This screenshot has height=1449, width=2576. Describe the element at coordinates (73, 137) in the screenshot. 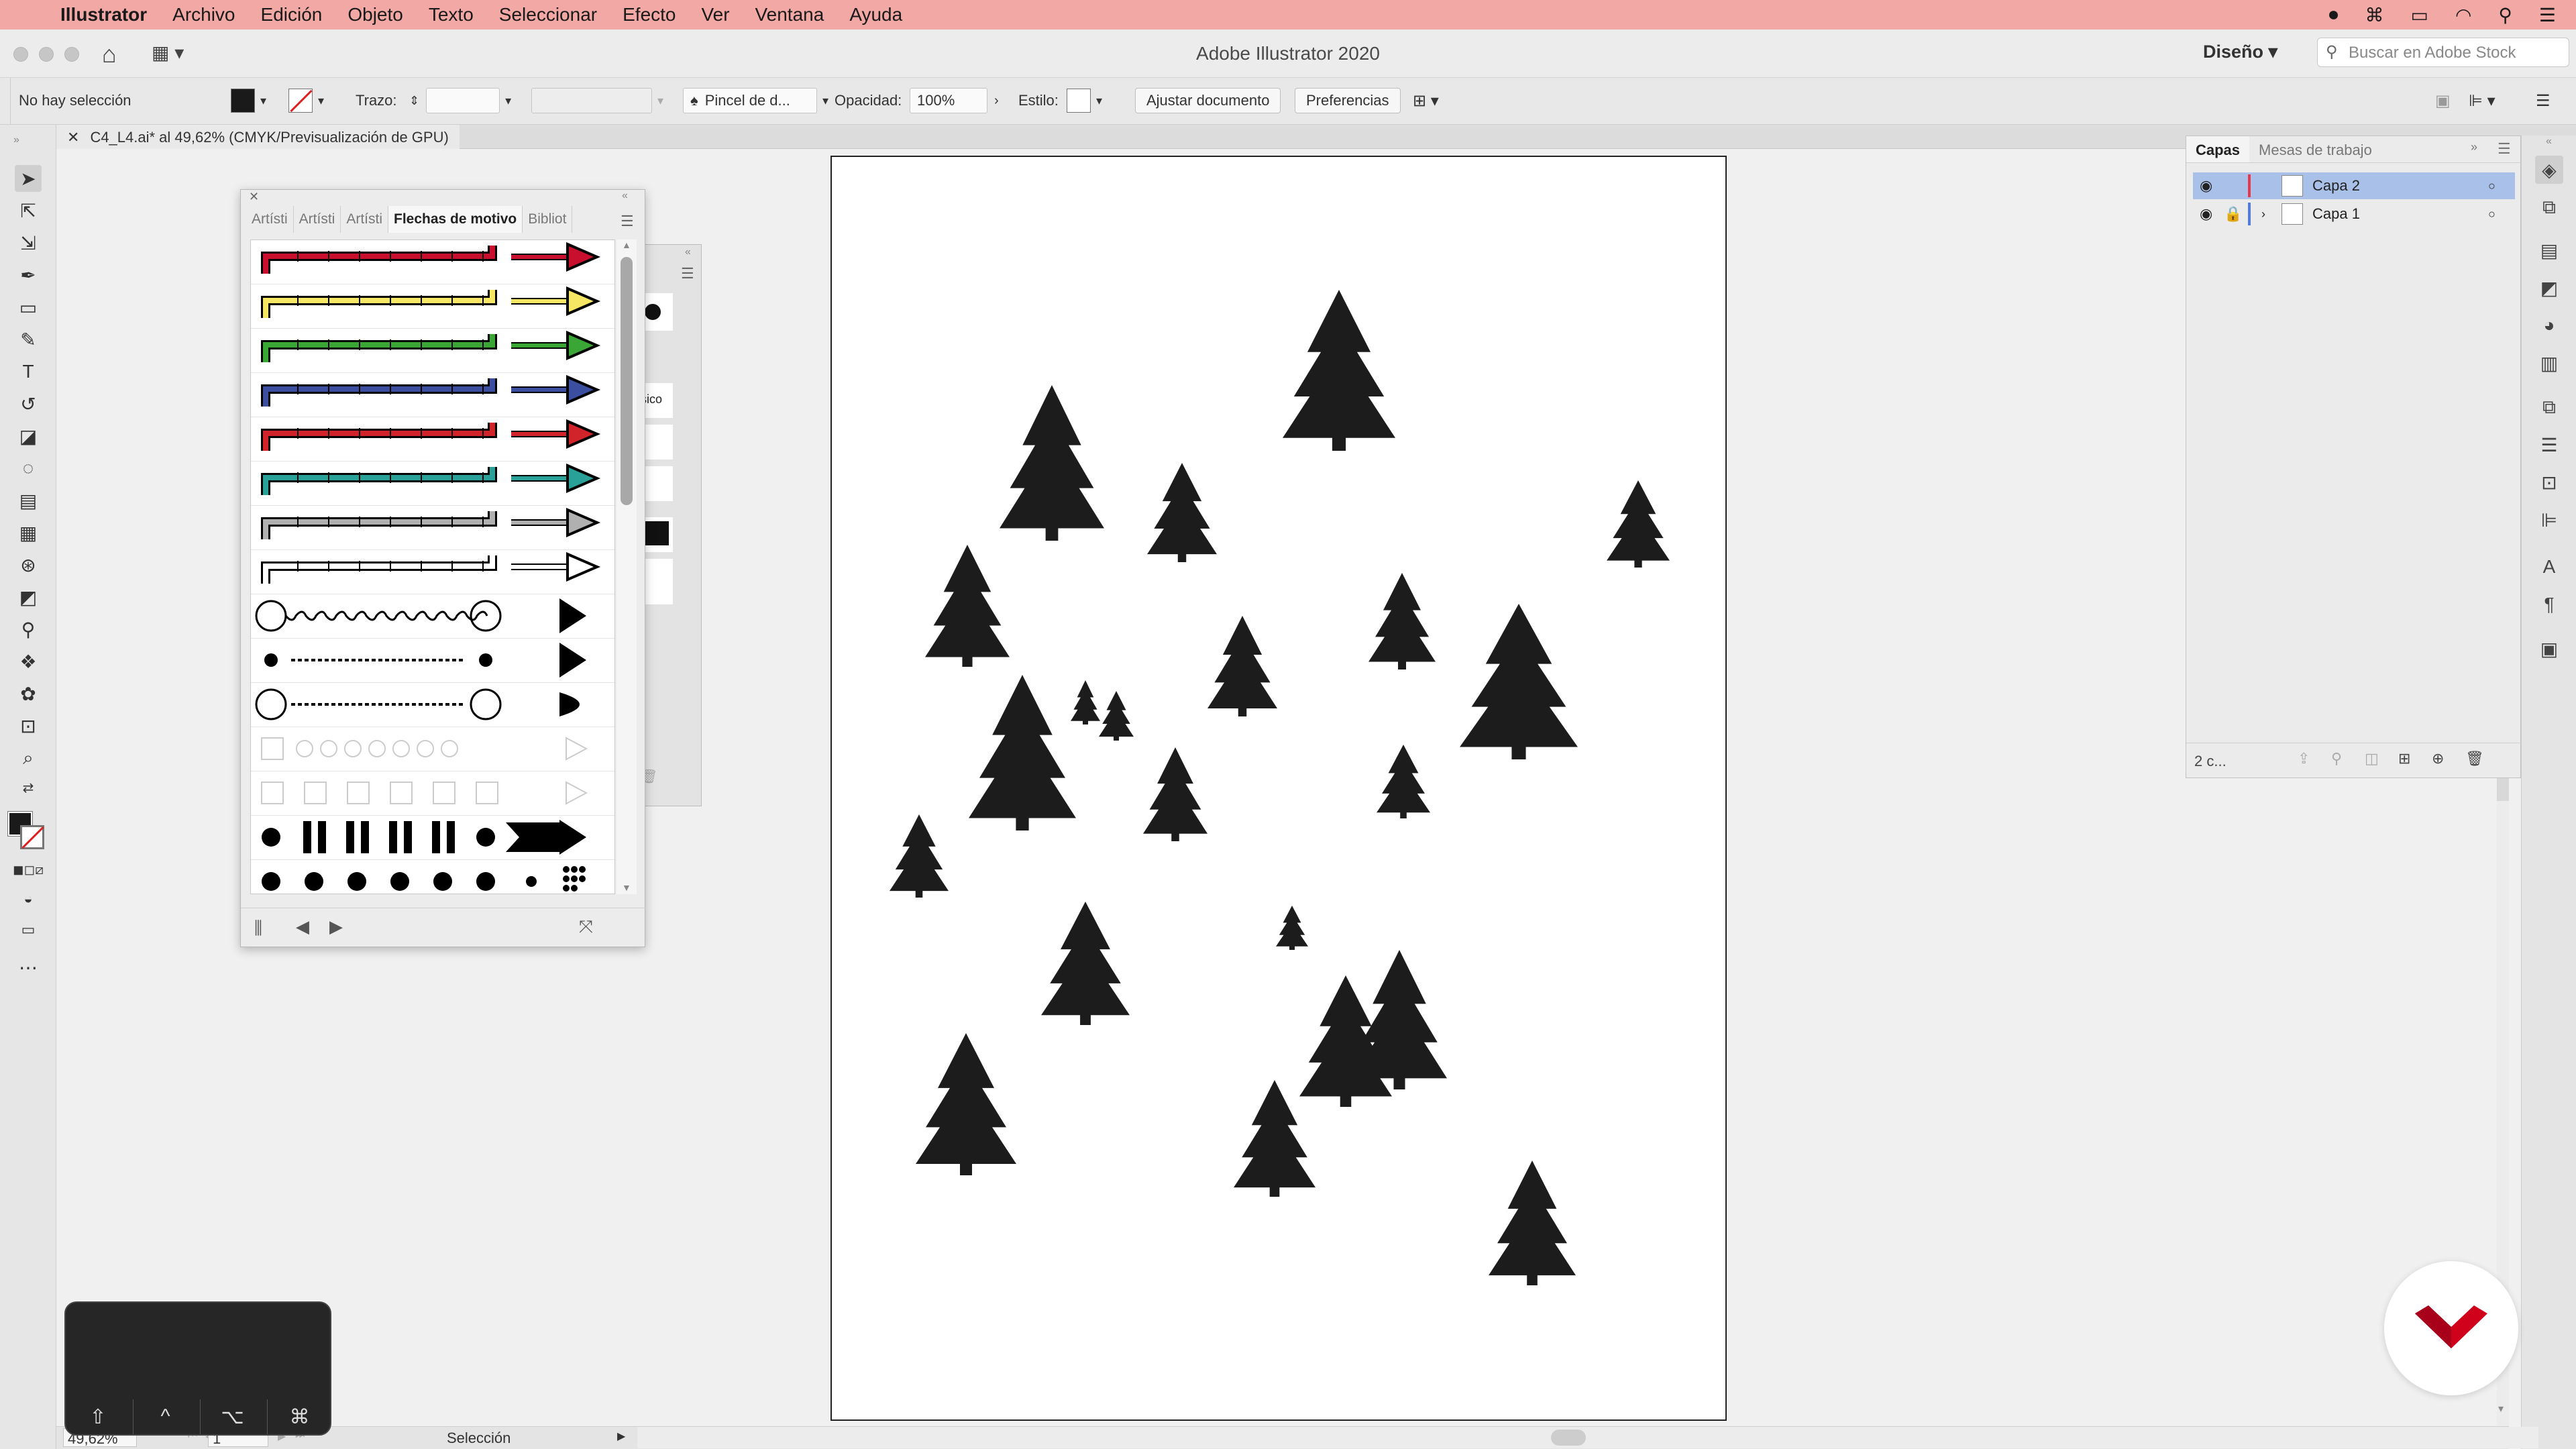

I see `close-tab-icon: ✕` at that location.